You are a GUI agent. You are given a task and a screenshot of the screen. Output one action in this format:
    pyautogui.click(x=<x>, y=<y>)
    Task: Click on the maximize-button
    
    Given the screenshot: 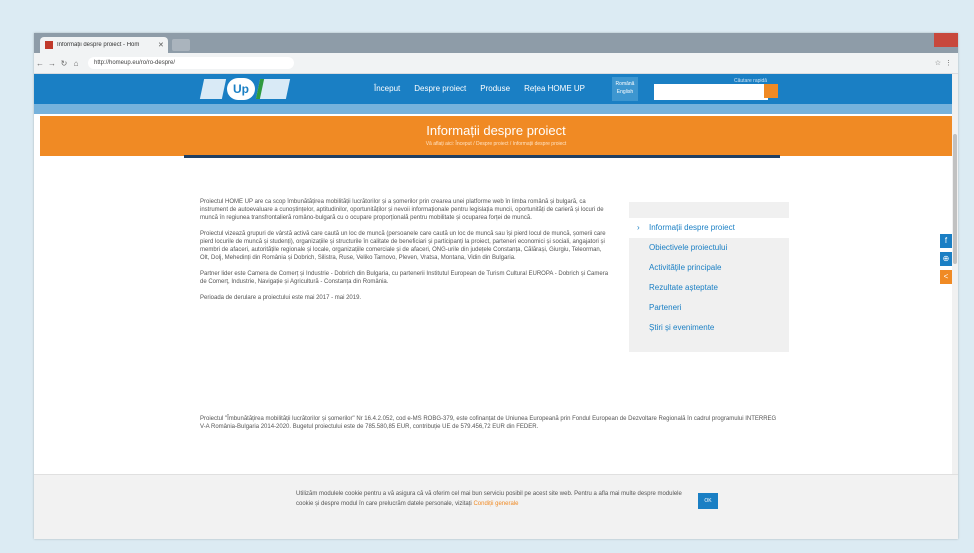 What is the action you would take?
    pyautogui.click(x=925, y=40)
    